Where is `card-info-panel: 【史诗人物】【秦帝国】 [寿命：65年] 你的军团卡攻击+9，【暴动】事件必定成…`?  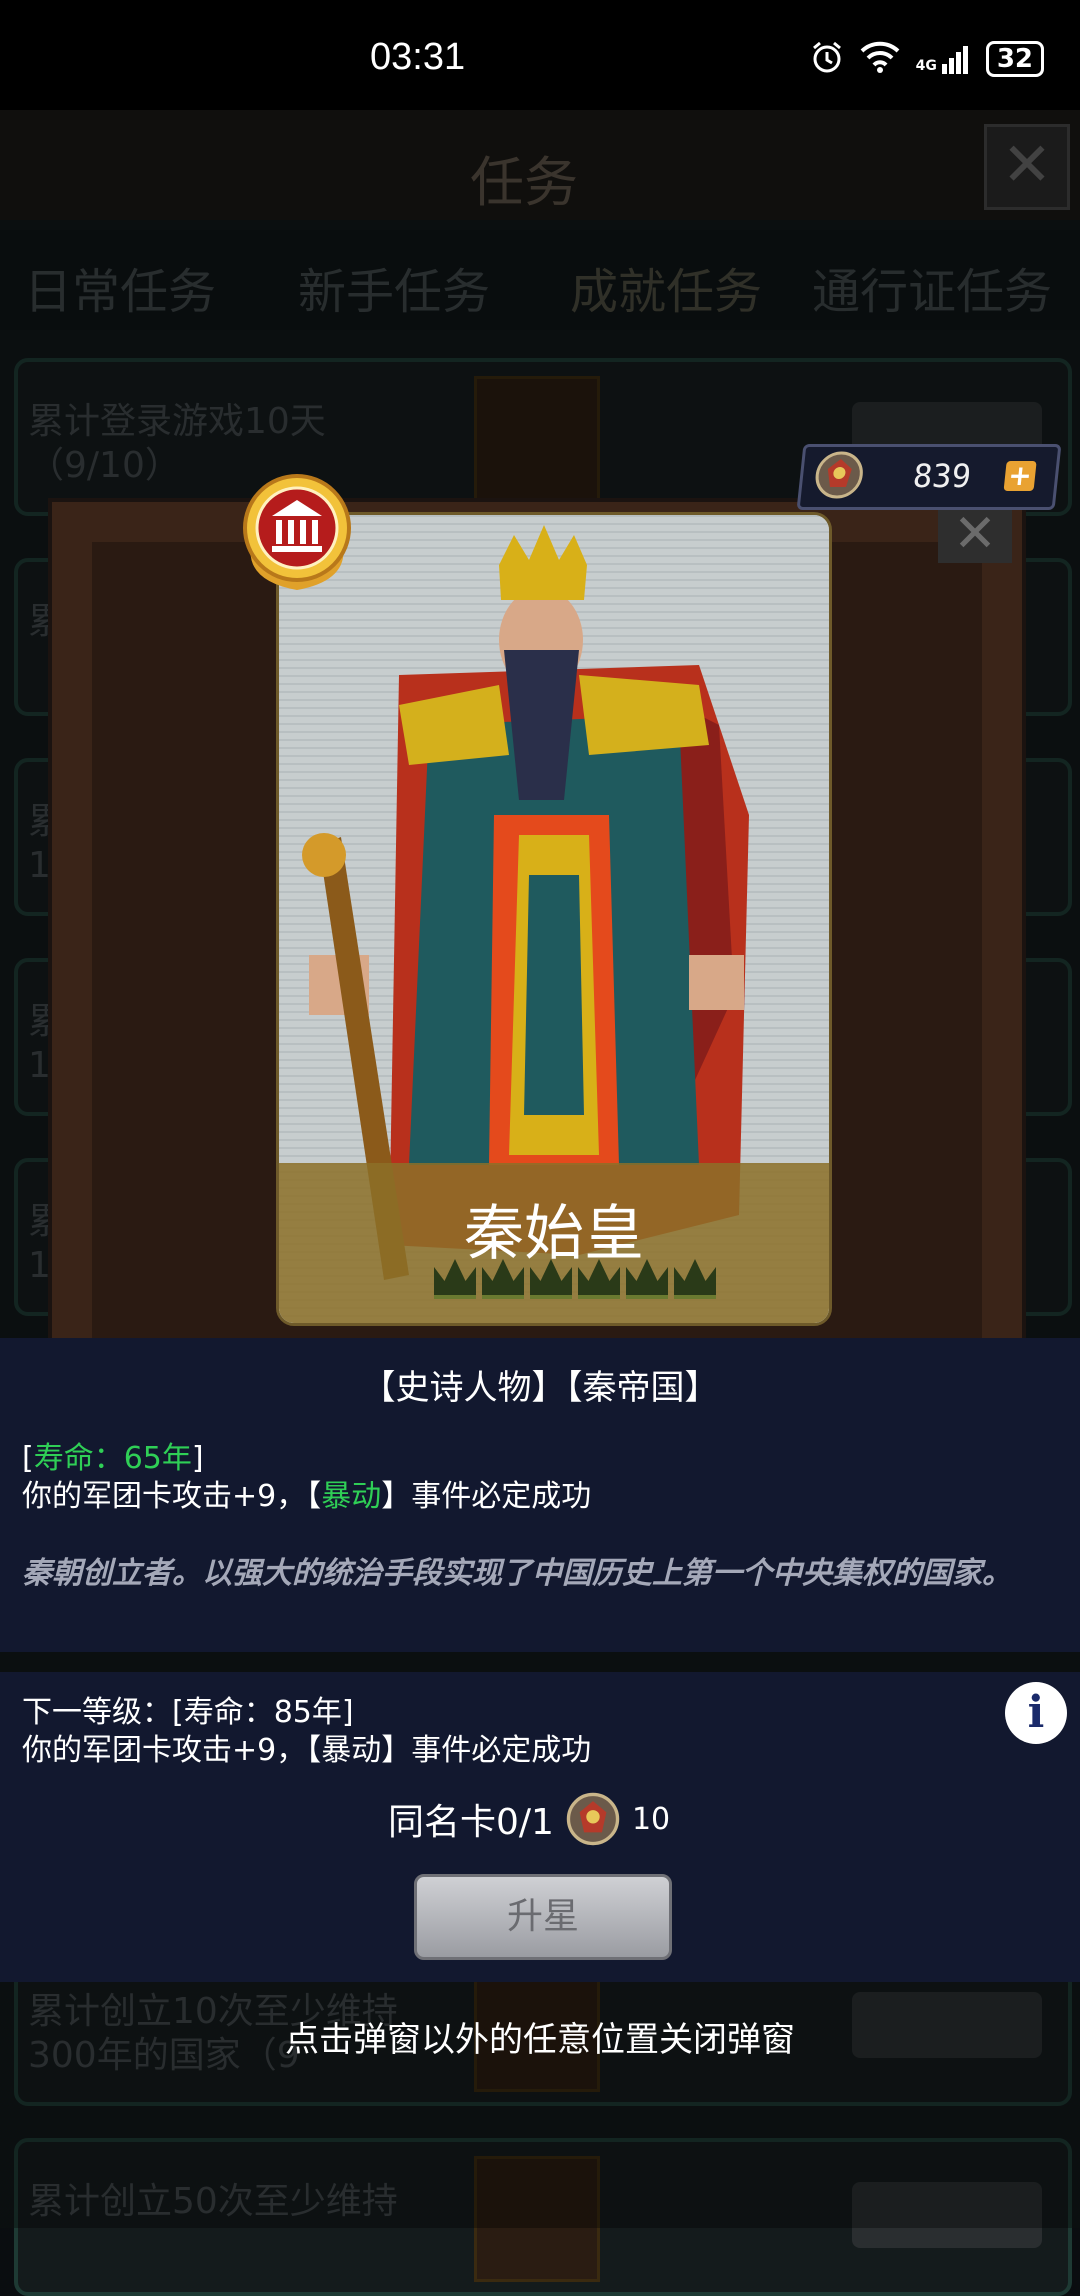 card-info-panel: 【史诗人物】【秦帝国】 [寿命：65年] 你的军团卡攻击+9，【暴动】事件必定成… is located at coordinates (540, 1495).